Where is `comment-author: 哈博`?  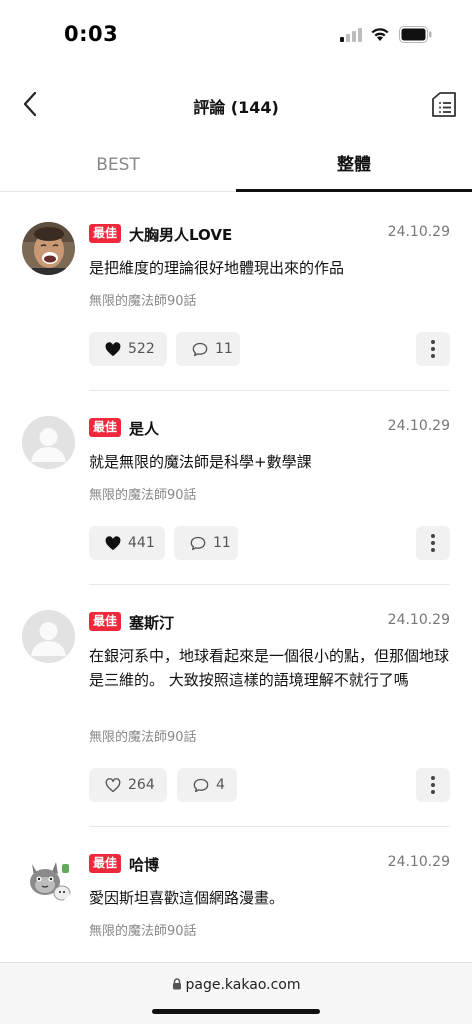 comment-author: 哈博 is located at coordinates (144, 864).